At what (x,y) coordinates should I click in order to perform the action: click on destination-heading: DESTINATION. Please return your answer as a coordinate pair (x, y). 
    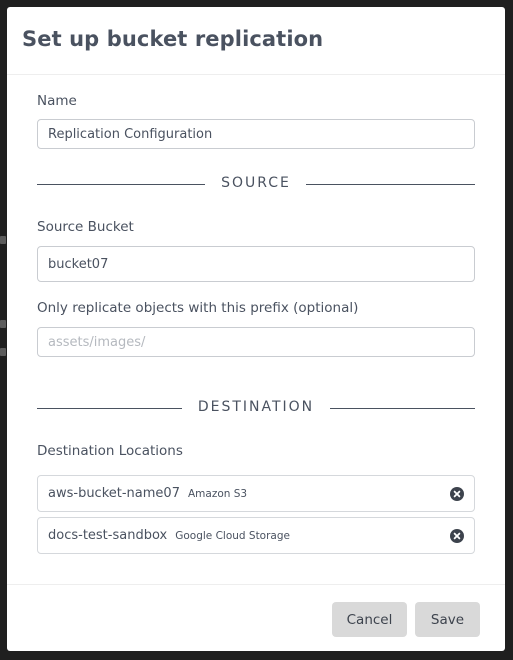
    Looking at the image, I should click on (256, 407).